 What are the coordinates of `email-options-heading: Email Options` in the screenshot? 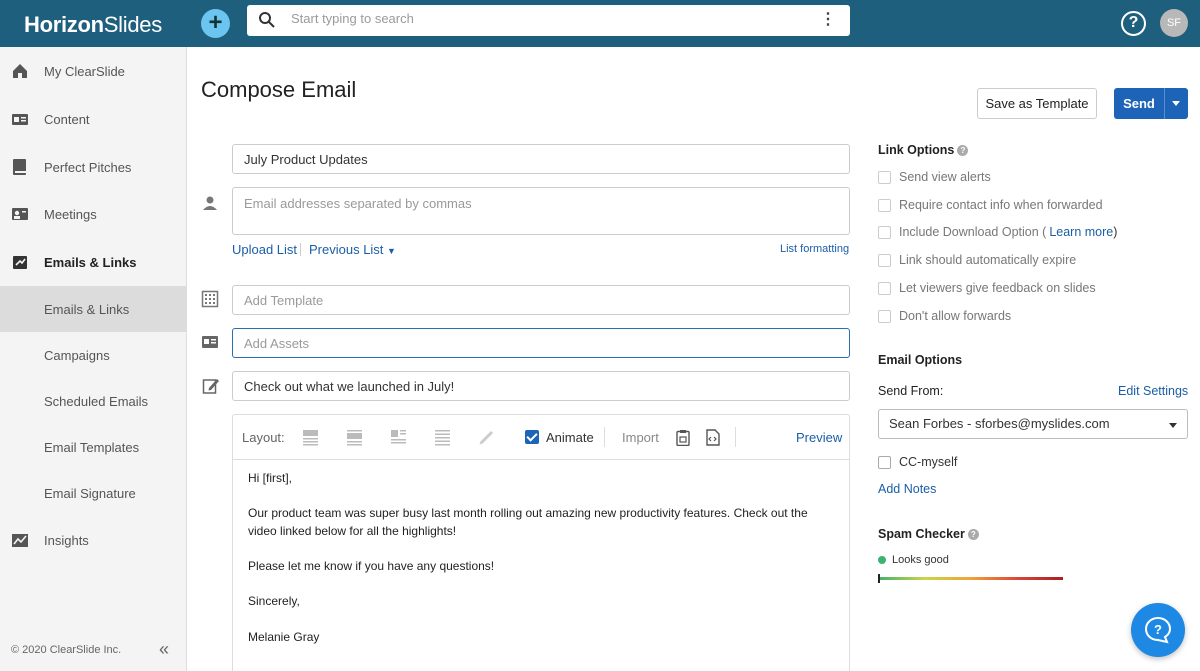 It's located at (920, 360).